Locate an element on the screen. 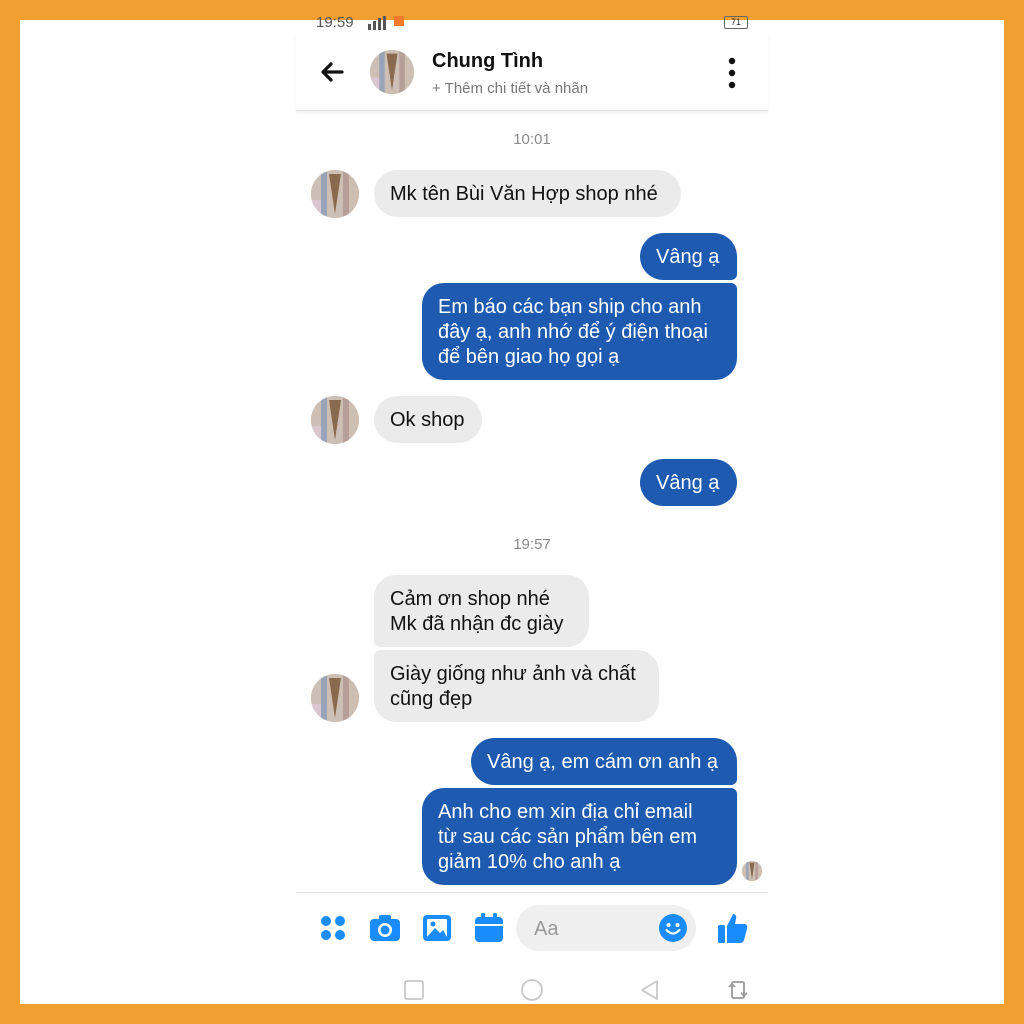 The height and width of the screenshot is (1024, 1024). timestamp: 19:57 is located at coordinates (532, 544).